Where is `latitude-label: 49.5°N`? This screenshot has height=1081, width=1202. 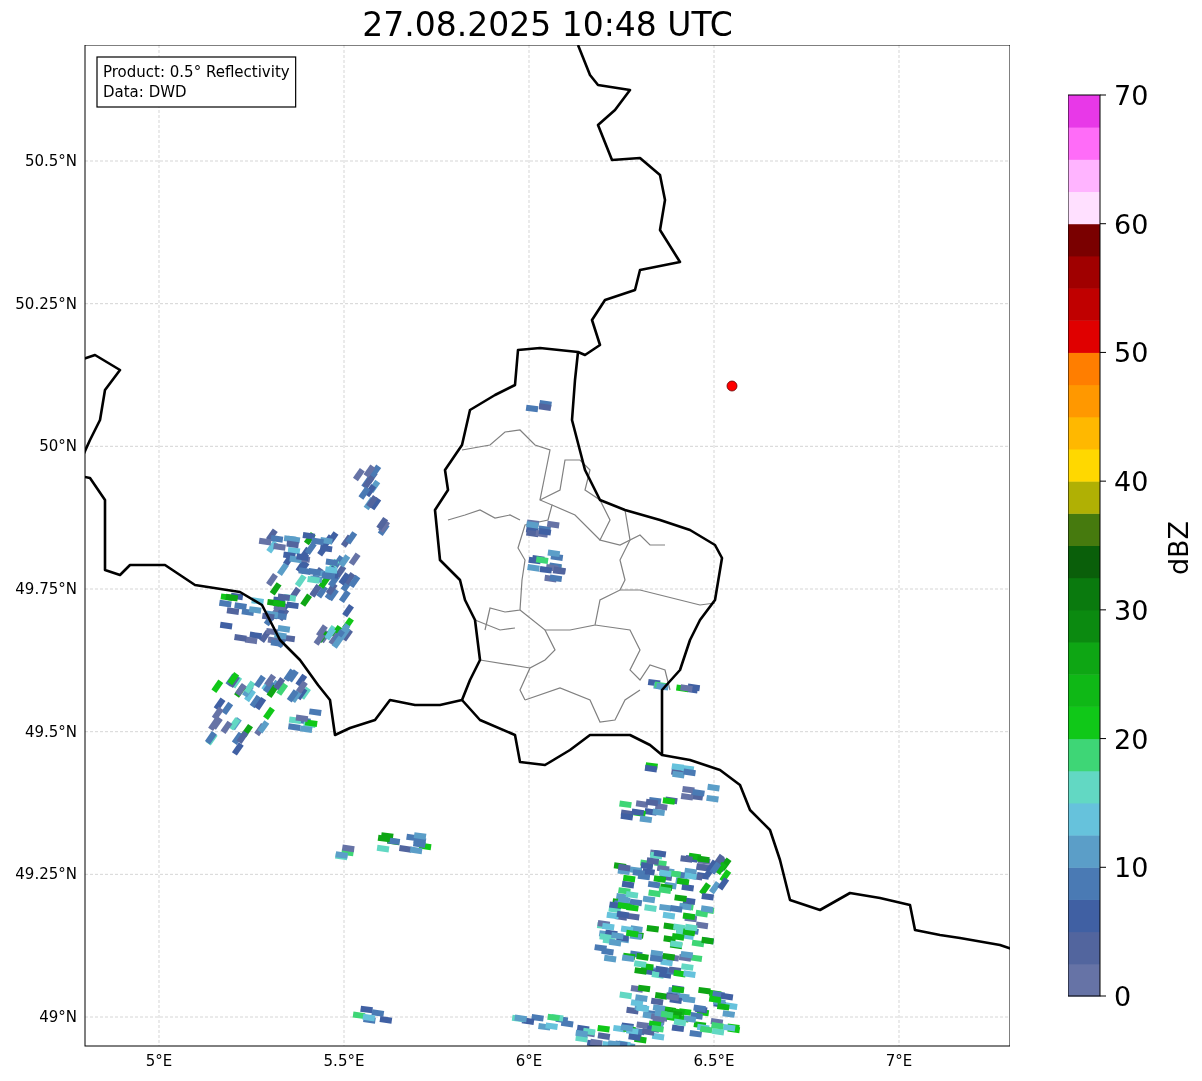 latitude-label: 49.5°N is located at coordinates (50, 731).